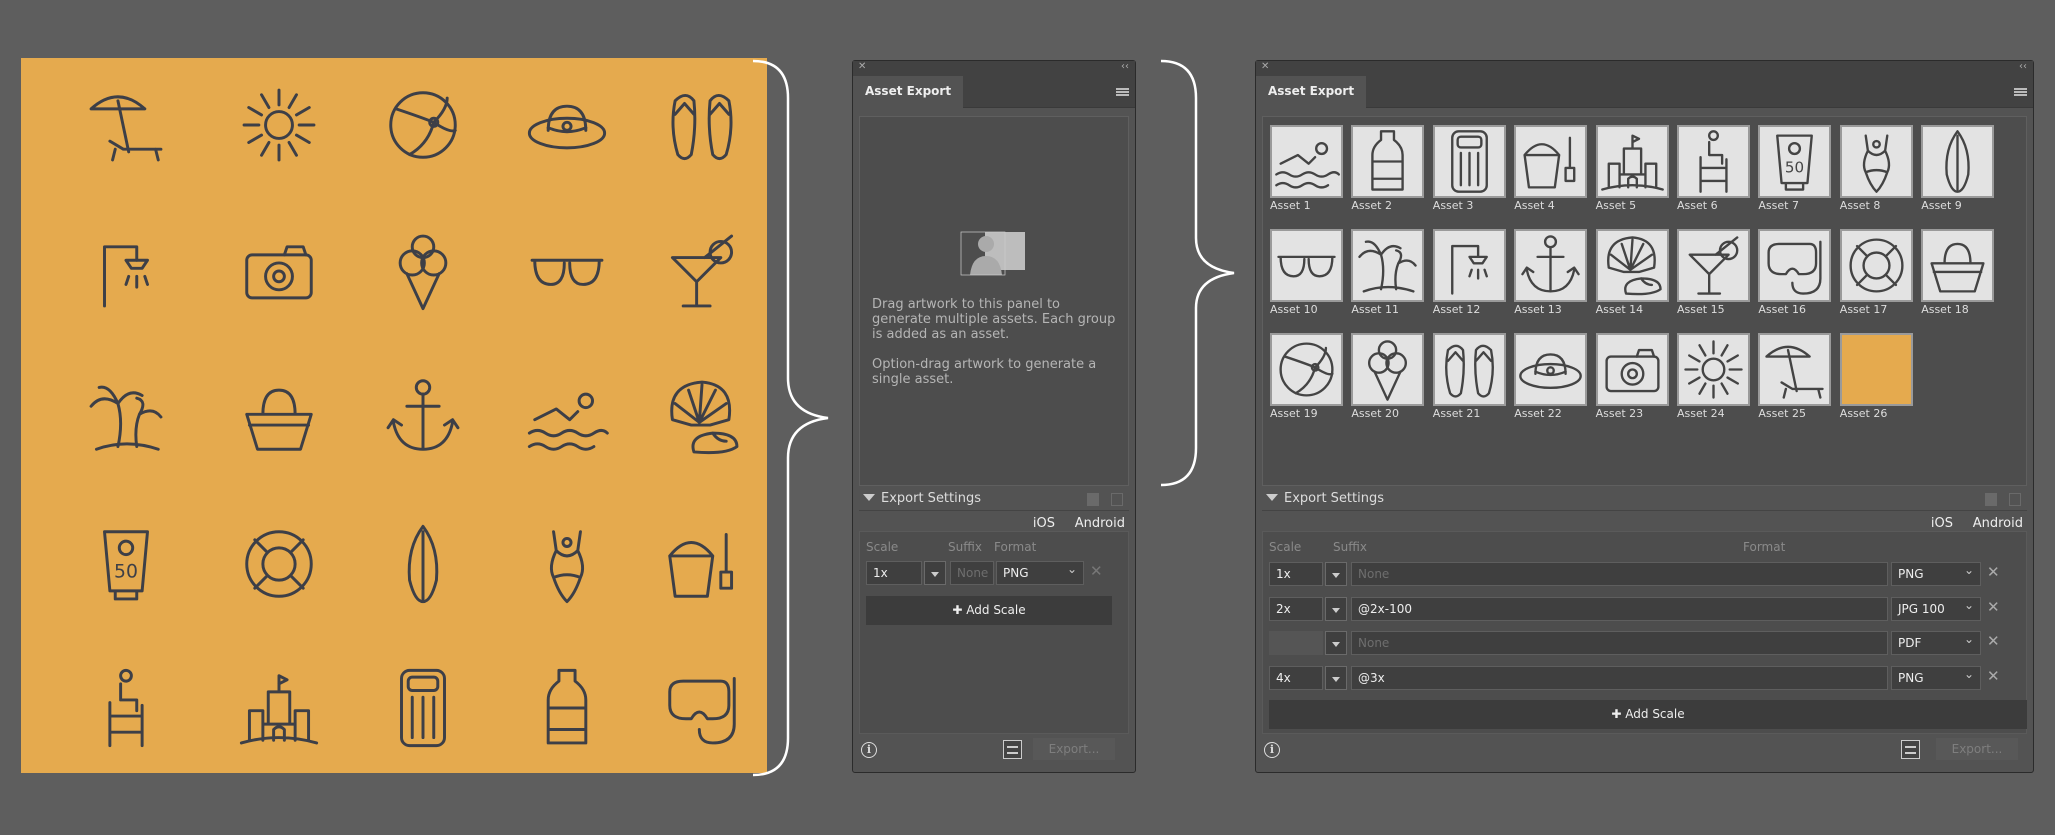  Describe the element at coordinates (1876, 272) in the screenshot. I see `asset-thumbnail: Asset 17` at that location.